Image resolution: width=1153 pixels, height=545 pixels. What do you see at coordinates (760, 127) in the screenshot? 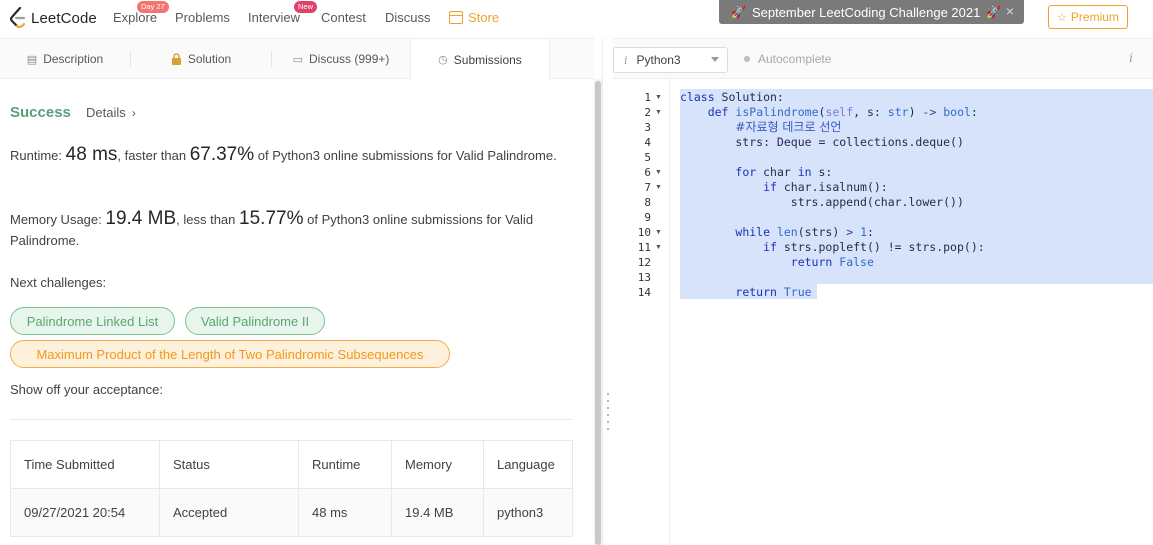
I see `code-line: #자료형 데크로 선언` at bounding box center [760, 127].